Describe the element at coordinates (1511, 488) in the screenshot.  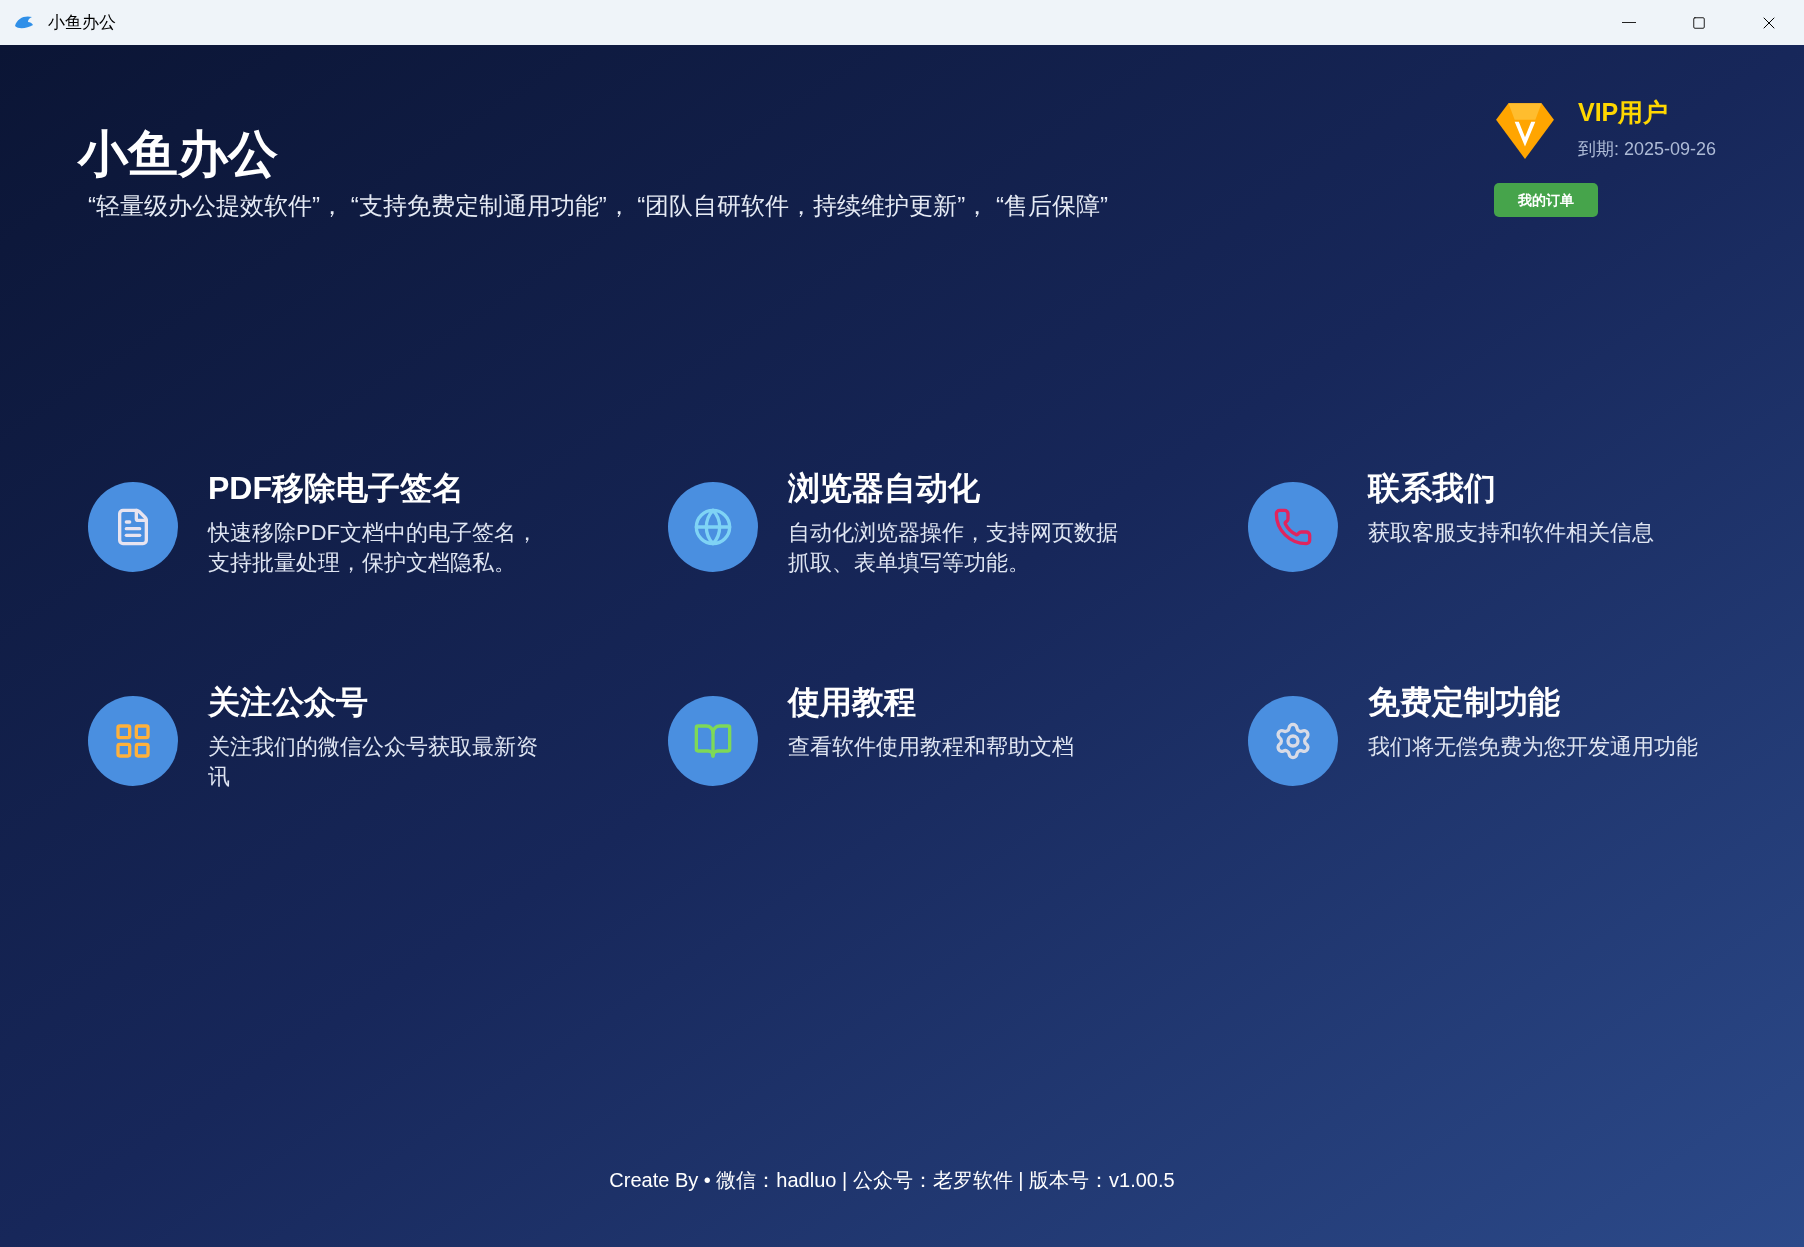
I see `feature-title: 联系我们` at that location.